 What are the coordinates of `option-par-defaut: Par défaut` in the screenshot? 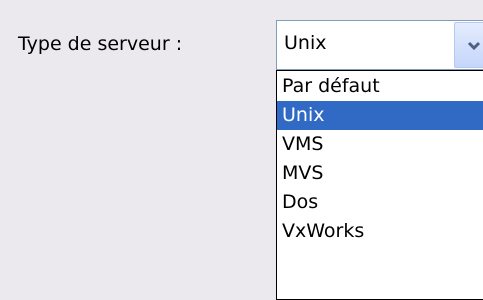 It's located at (380, 86).